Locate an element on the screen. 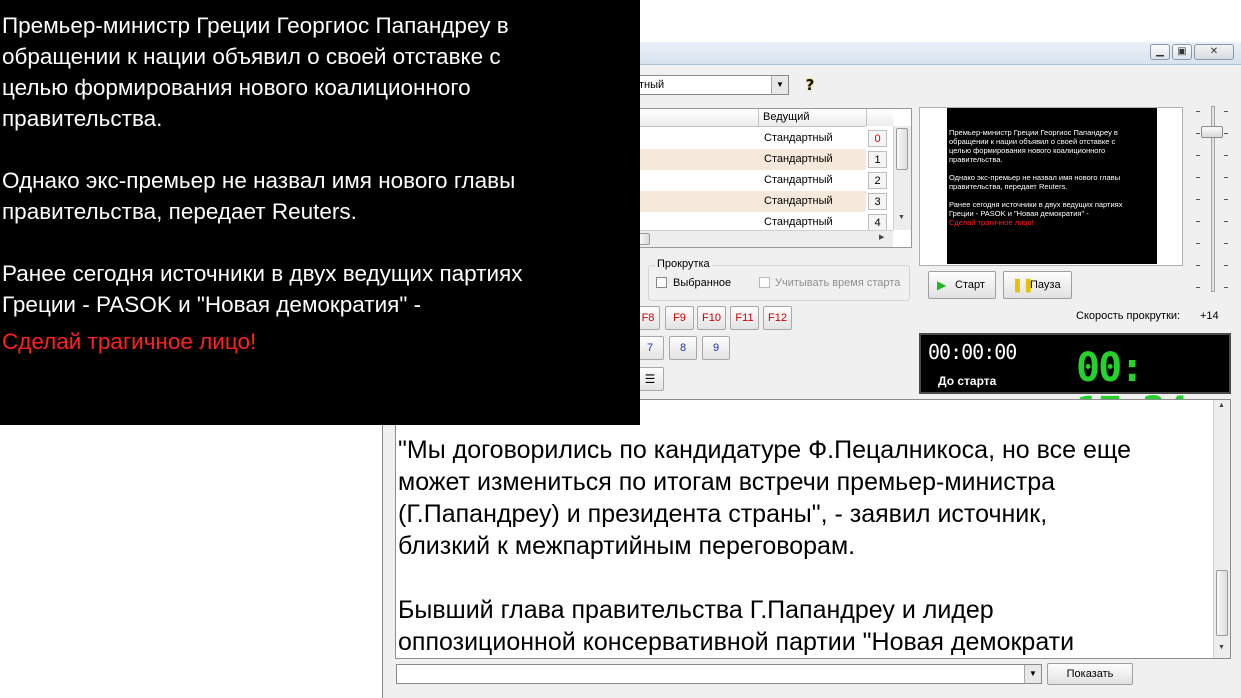  grid-header-host: Ведущий is located at coordinates (783, 117).